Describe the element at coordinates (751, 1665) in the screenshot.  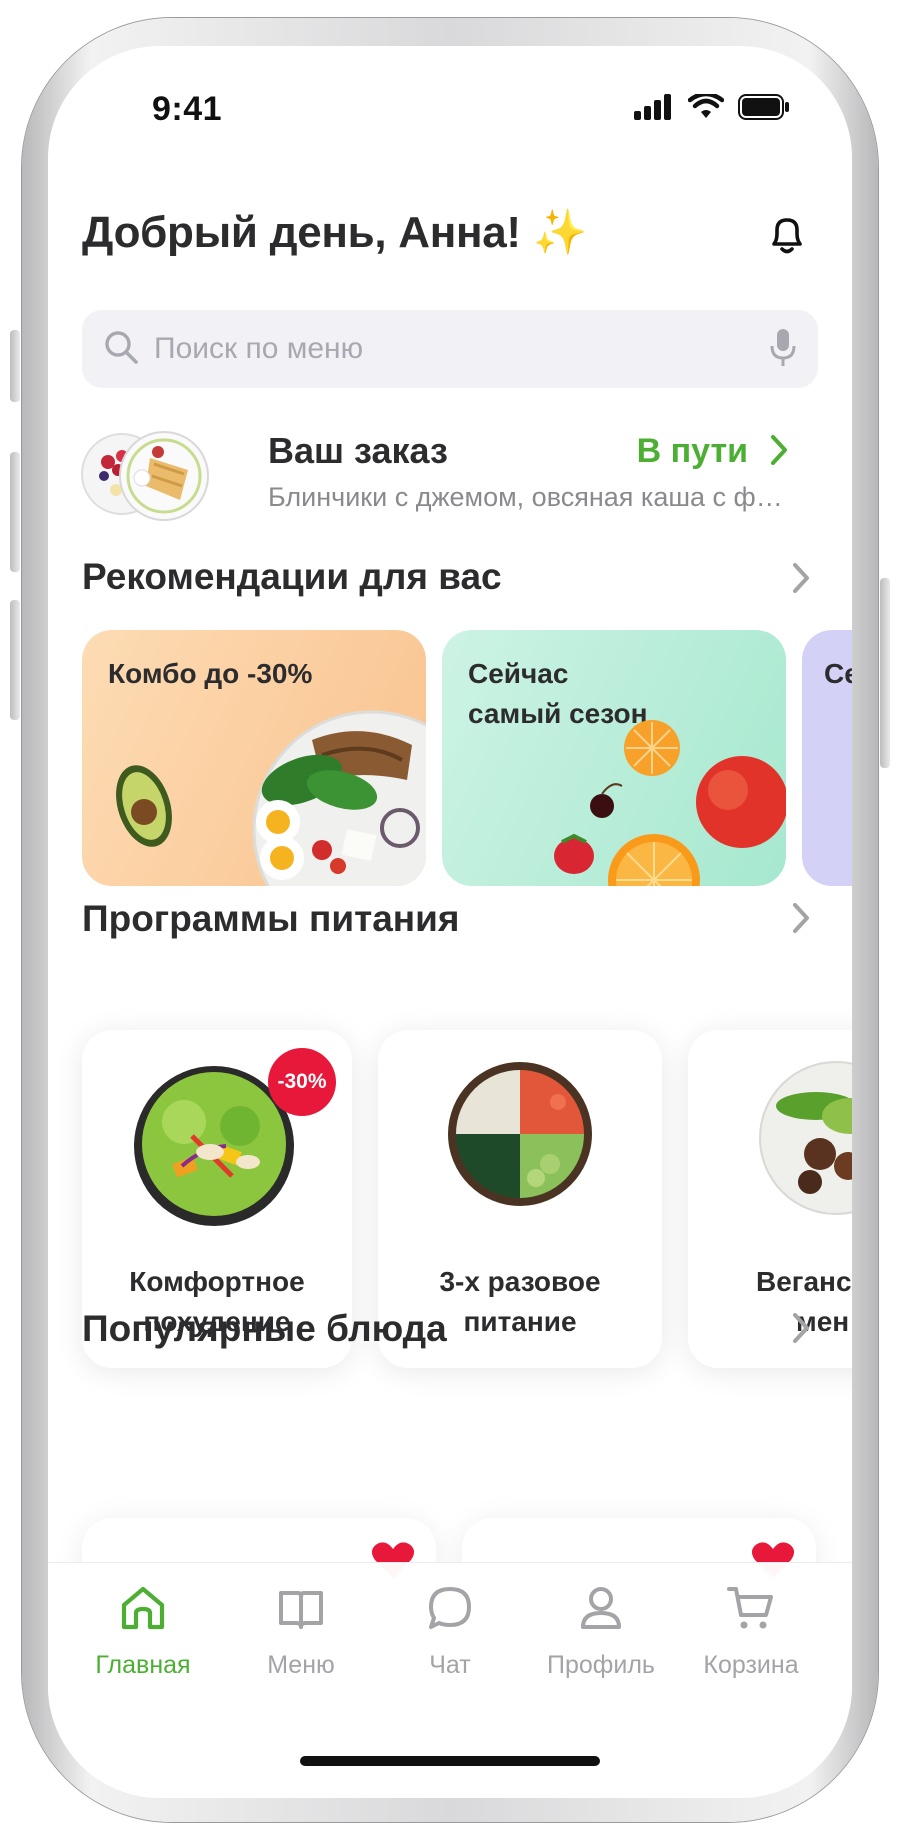
I see `tab-label: Корзина` at that location.